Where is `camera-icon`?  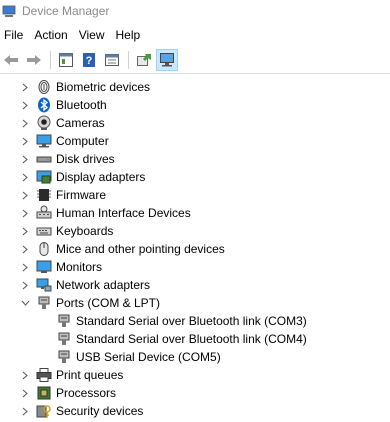
camera-icon is located at coordinates (44, 123).